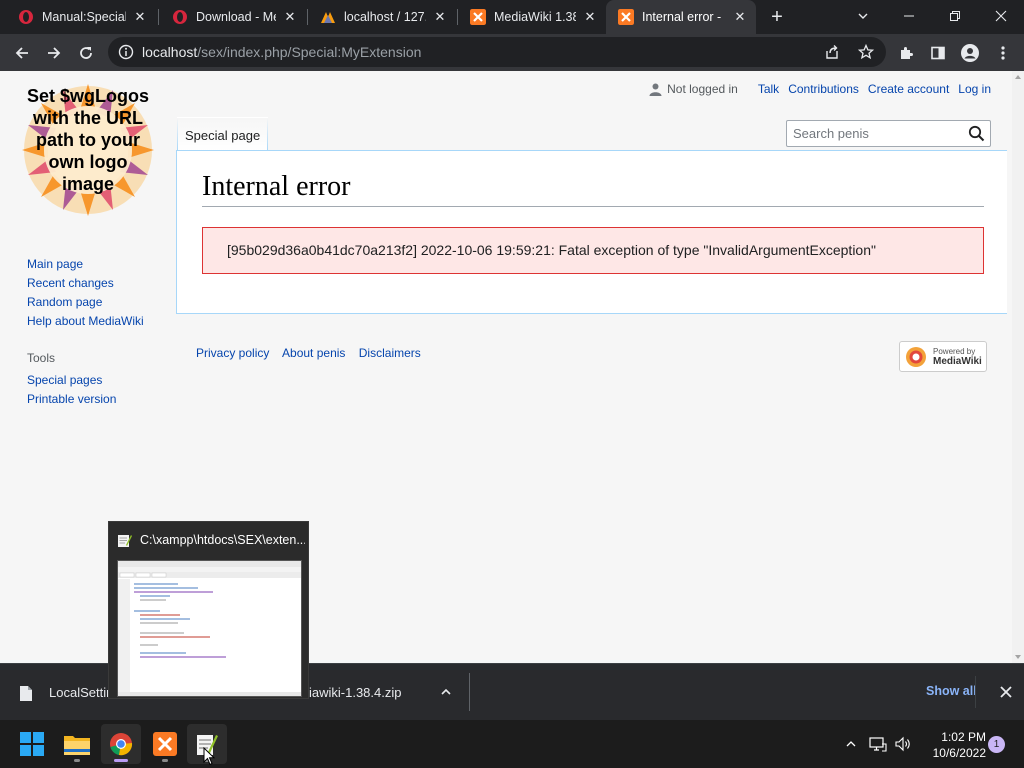  I want to click on phpmyadmin-icon, so click(328, 17).